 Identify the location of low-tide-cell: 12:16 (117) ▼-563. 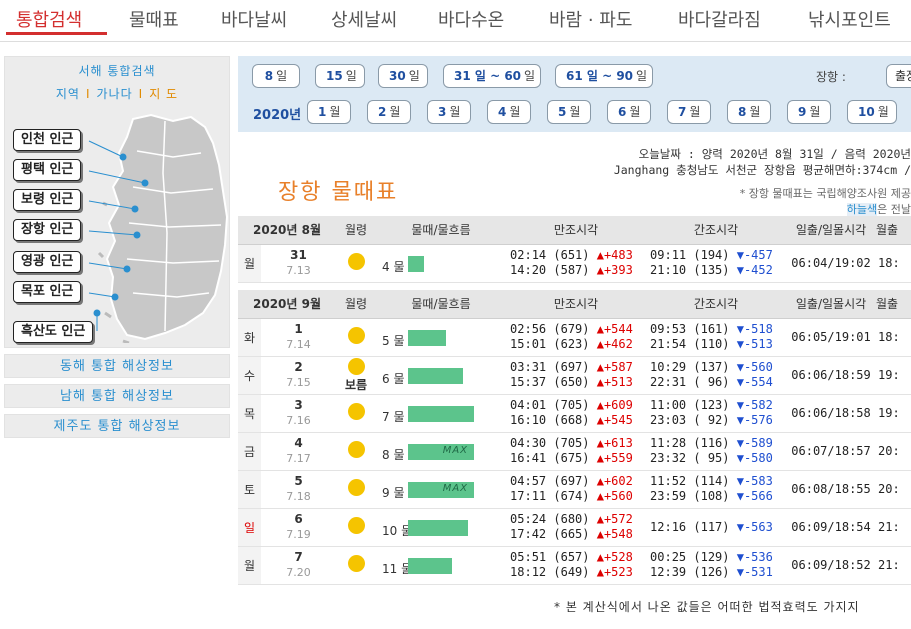
(716, 527).